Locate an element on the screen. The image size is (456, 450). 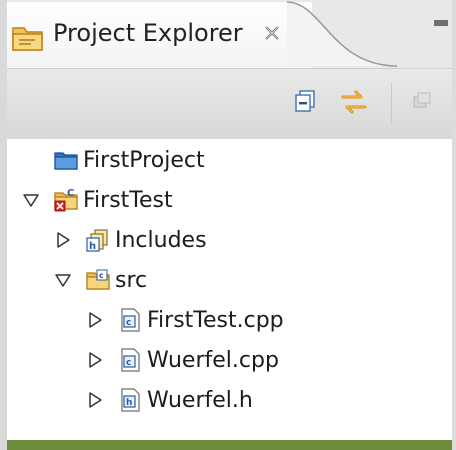
collapse-all-icon is located at coordinates (306, 102).